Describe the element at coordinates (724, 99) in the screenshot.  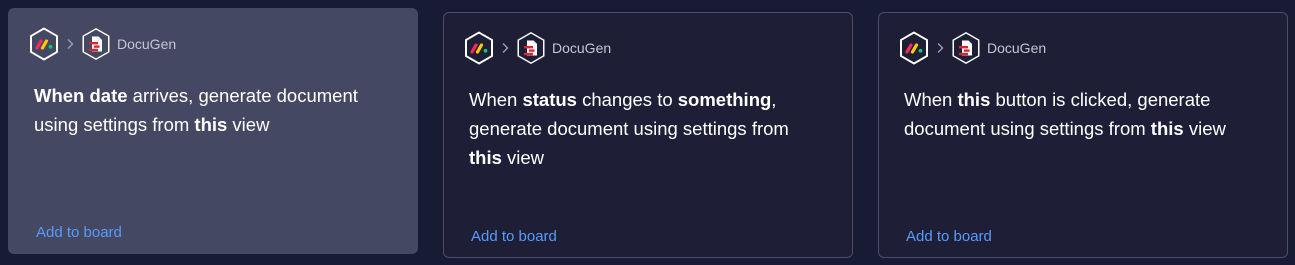
I see `recipe-keyword: something` at that location.